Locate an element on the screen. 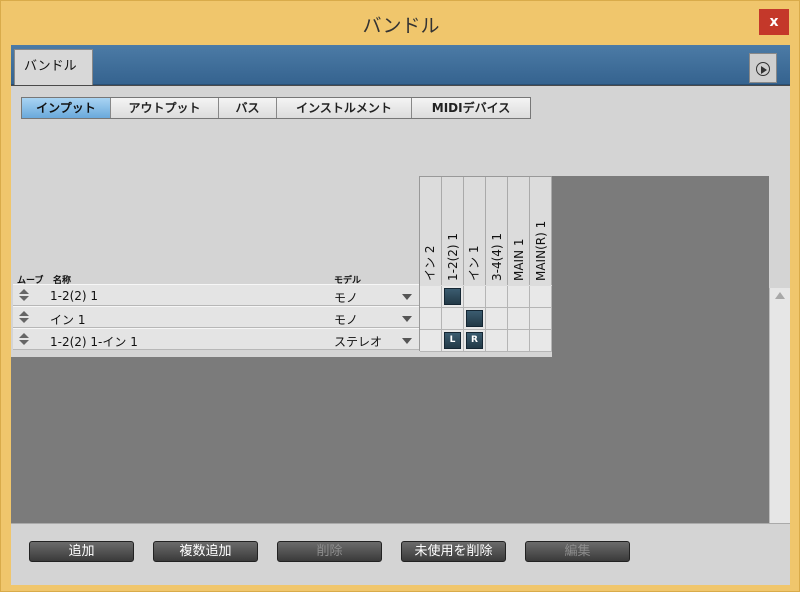  table-row: 1-2(2) 1 モノ is located at coordinates (216, 295).